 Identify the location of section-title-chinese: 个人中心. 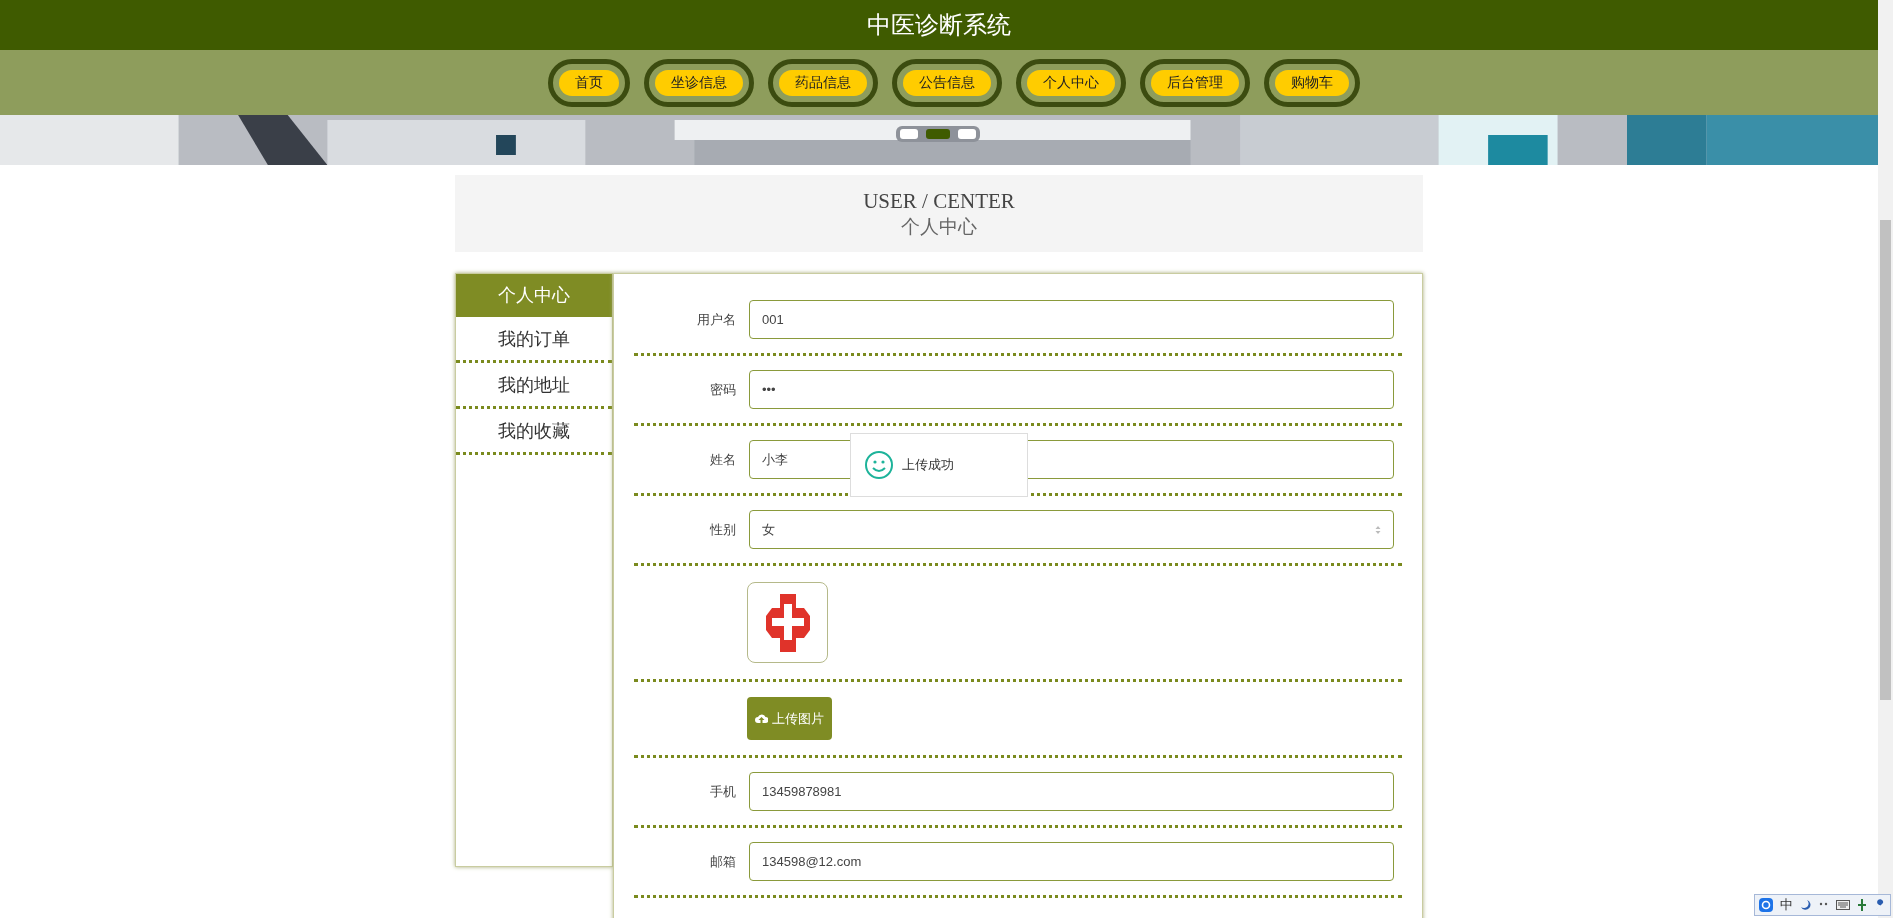
(939, 226).